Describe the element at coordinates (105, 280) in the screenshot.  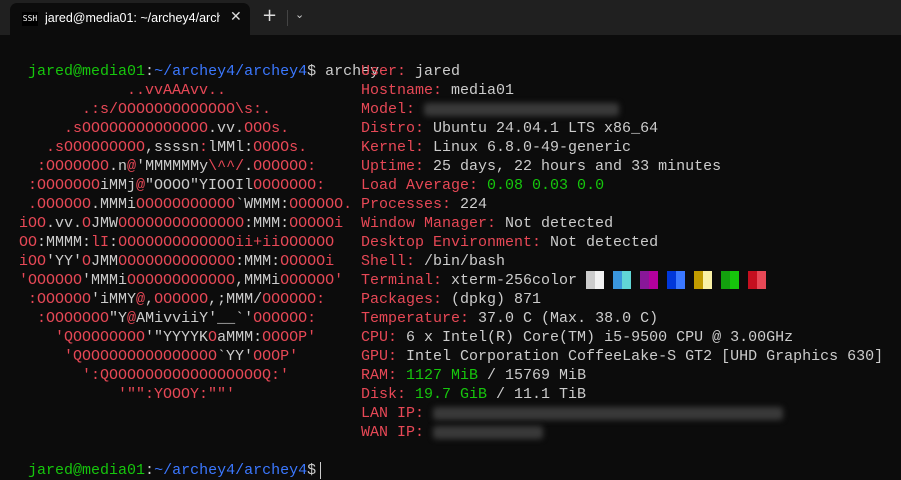
I see `logo-segment: 'MMMi` at that location.